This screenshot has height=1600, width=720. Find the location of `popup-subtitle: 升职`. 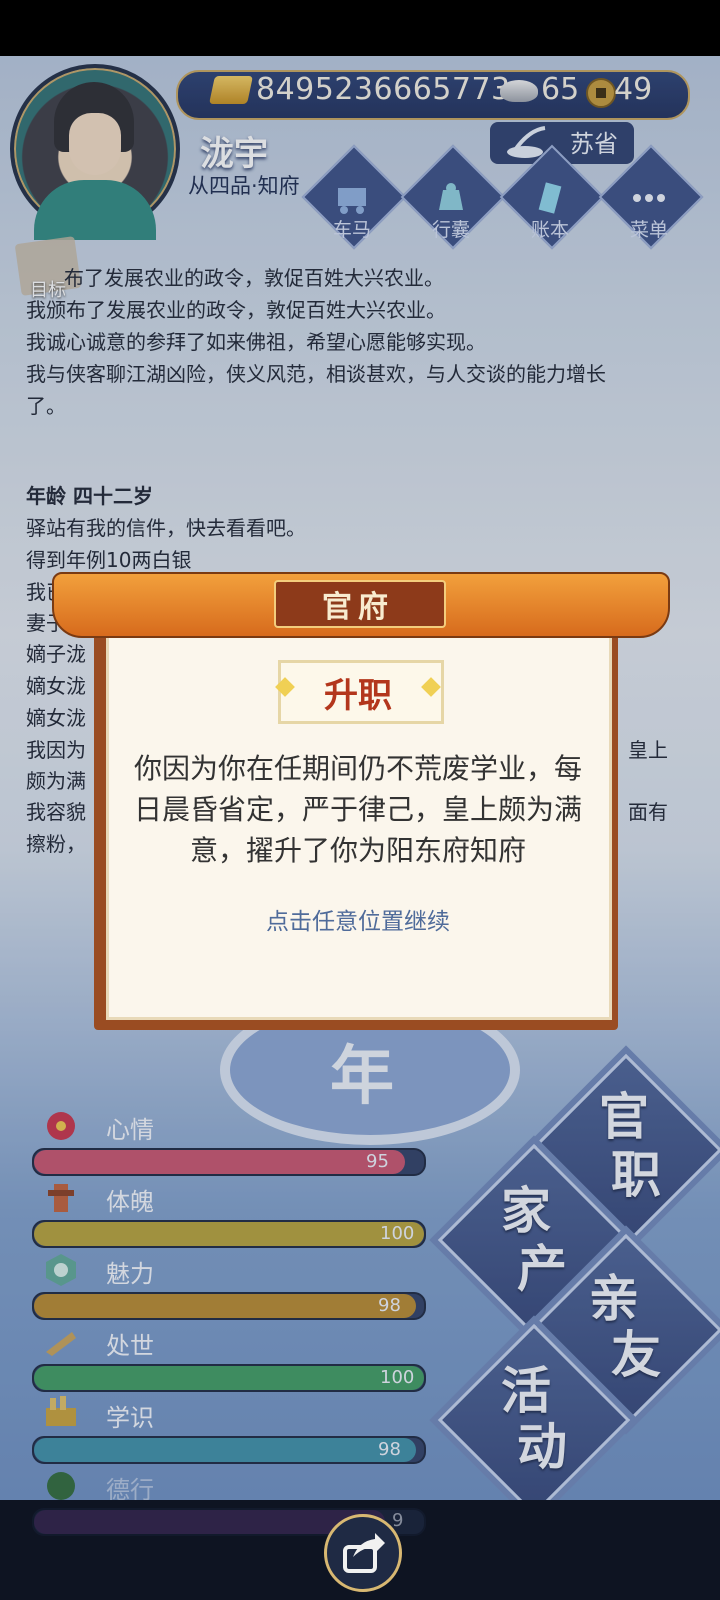

popup-subtitle: 升职 is located at coordinates (358, 696).